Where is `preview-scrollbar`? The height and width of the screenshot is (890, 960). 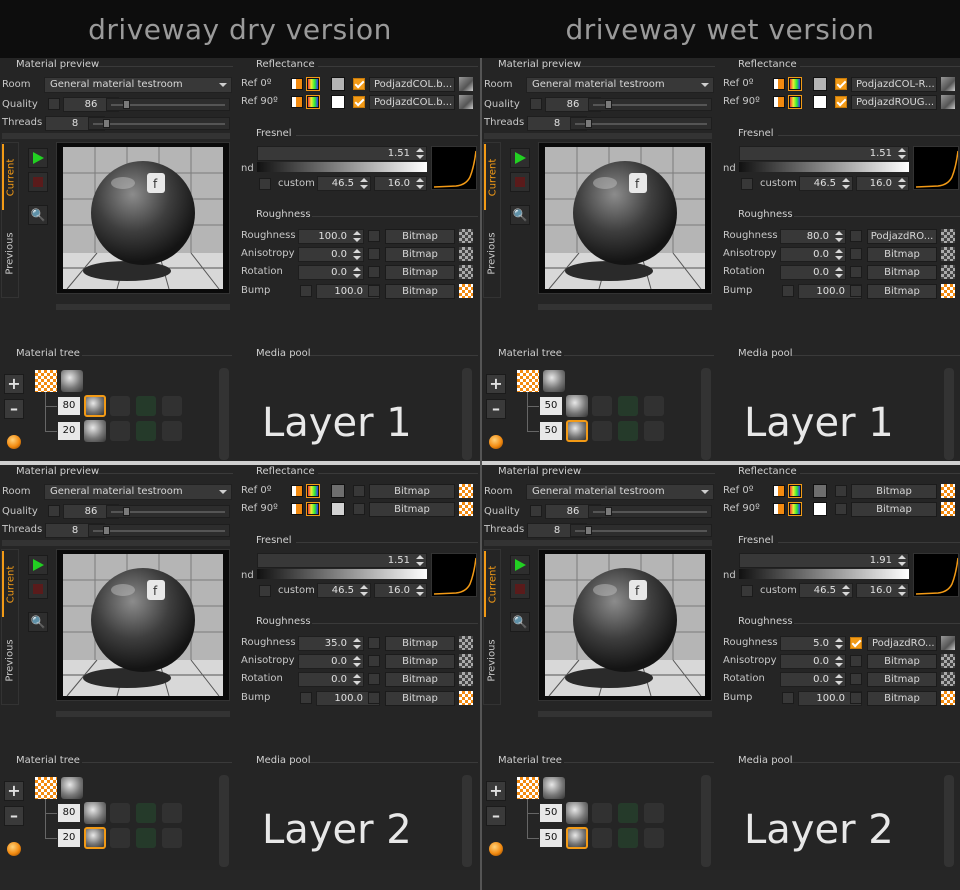
preview-scrollbar is located at coordinates (116, 543).